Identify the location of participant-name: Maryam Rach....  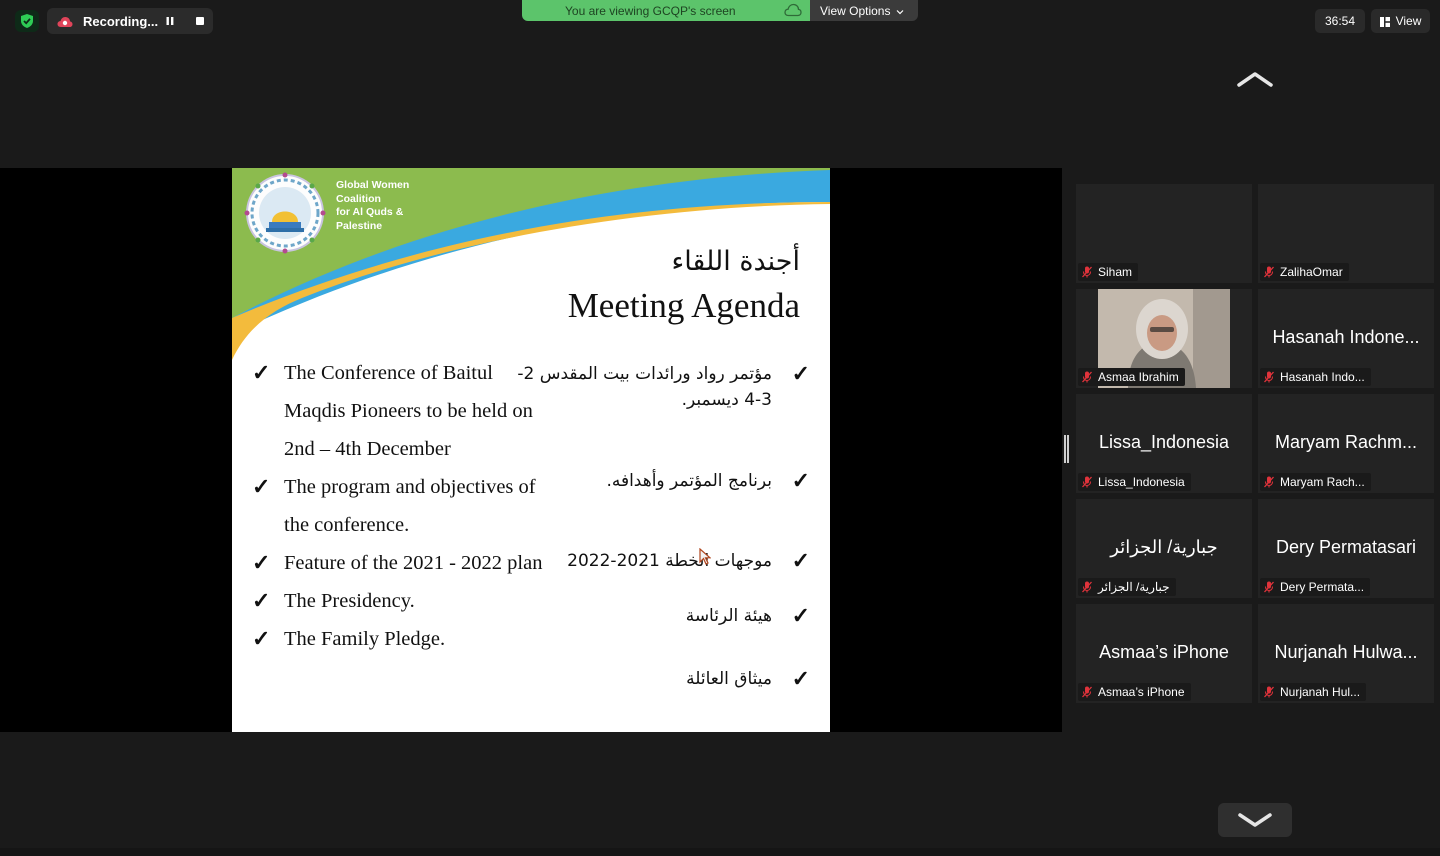
(1322, 482).